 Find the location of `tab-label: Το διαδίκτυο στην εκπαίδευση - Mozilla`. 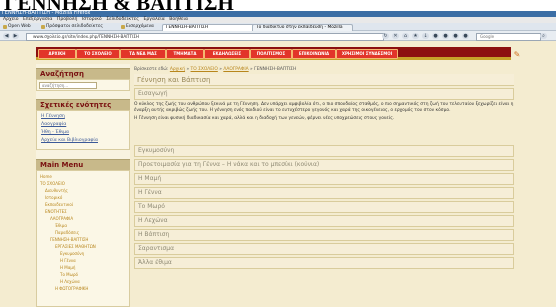

tab-label: Το διαδίκτυο στην εκπαίδευση - Mozilla is located at coordinates (299, 27).